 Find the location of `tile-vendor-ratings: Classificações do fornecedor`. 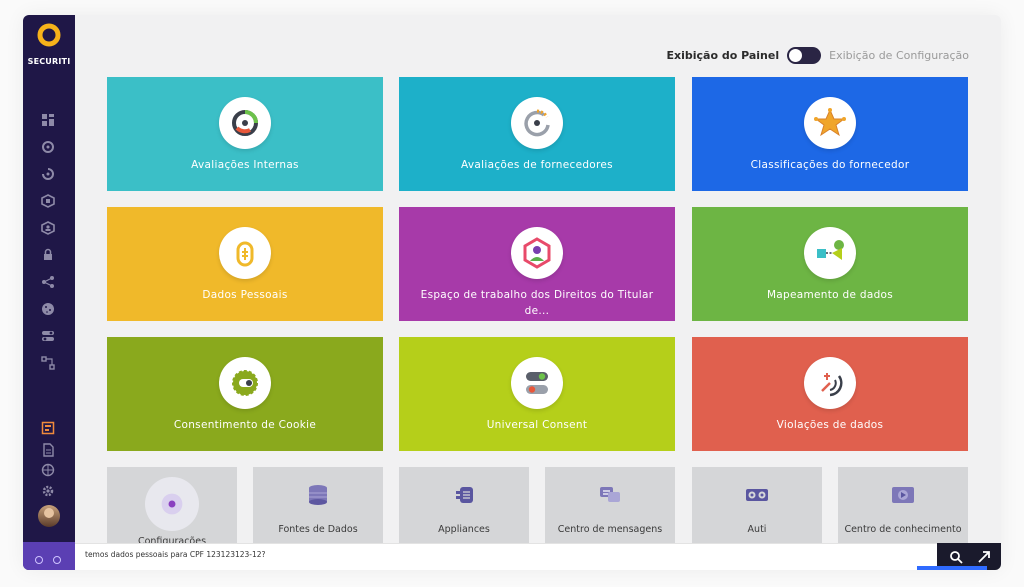

tile-vendor-ratings: Classificações do fornecedor is located at coordinates (830, 134).